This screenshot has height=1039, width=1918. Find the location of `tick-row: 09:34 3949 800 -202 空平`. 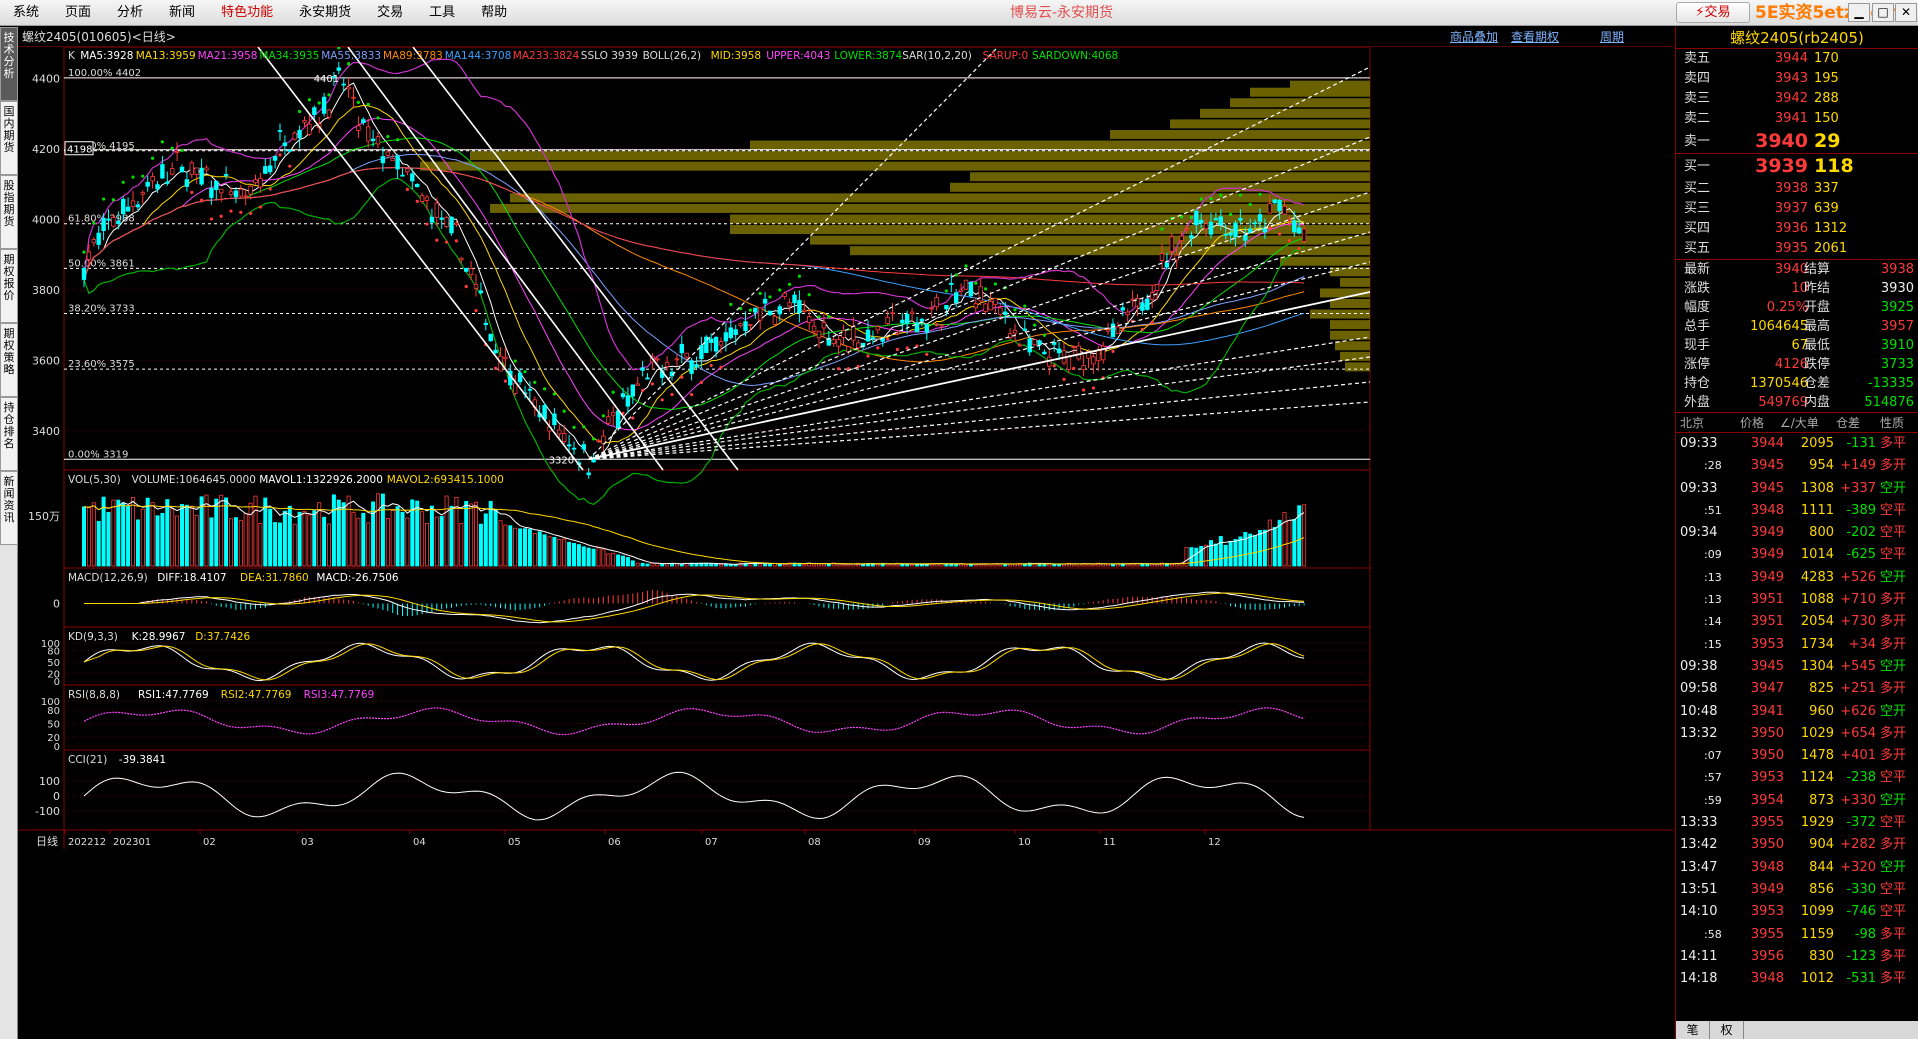

tick-row: 09:34 3949 800 -202 空平 is located at coordinates (1797, 533).